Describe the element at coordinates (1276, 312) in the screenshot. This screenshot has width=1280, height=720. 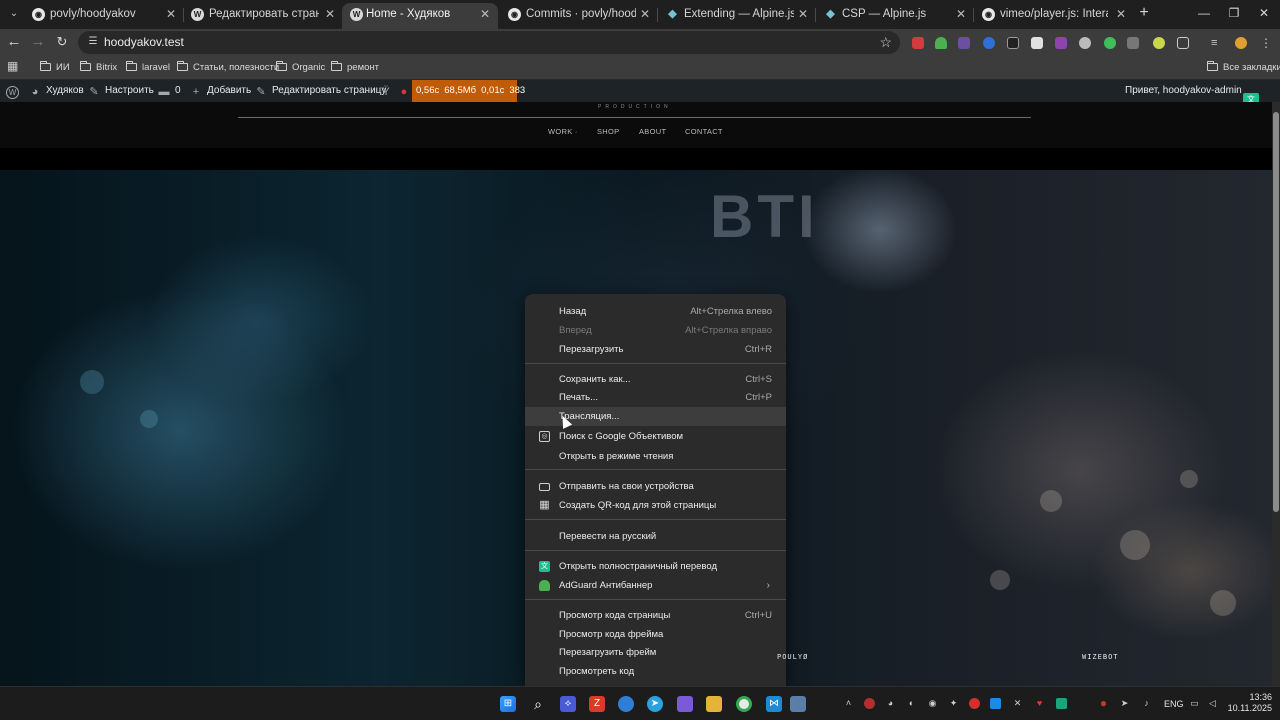
I see `scroll-thumb` at that location.